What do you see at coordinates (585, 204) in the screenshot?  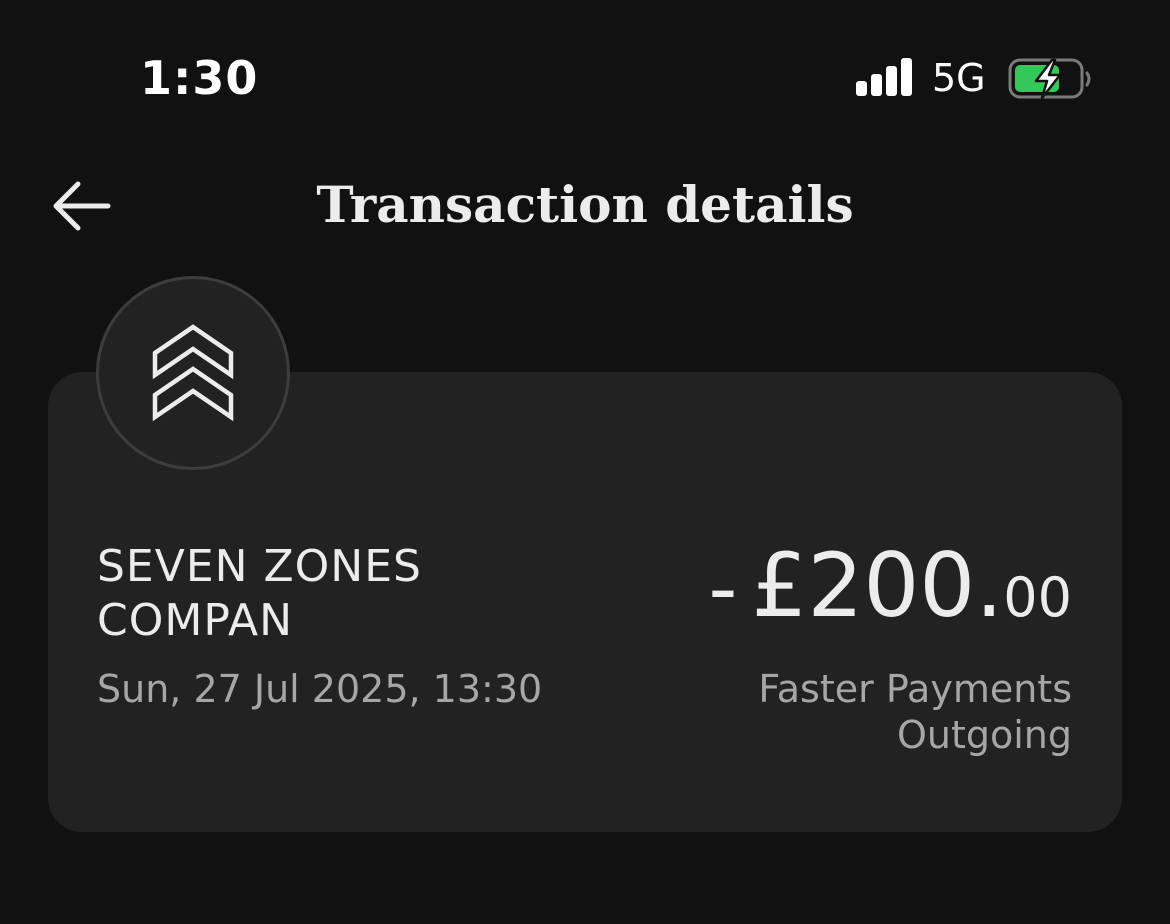 I see `page-title: Transaction details` at bounding box center [585, 204].